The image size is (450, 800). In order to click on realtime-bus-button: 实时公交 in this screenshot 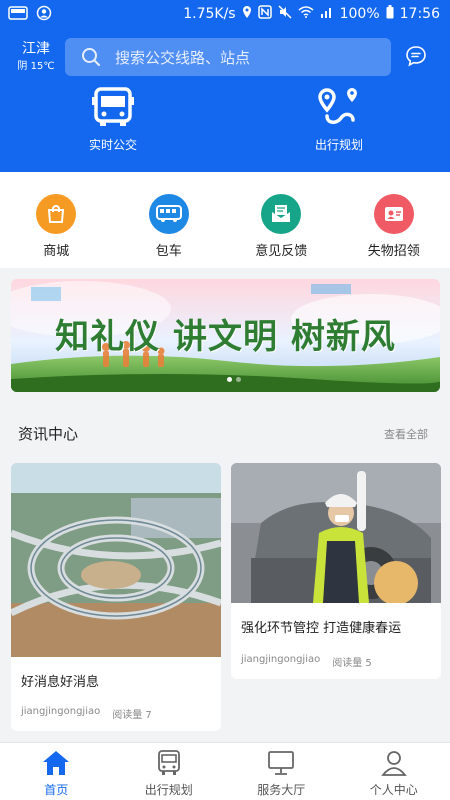, I will do `click(113, 119)`.